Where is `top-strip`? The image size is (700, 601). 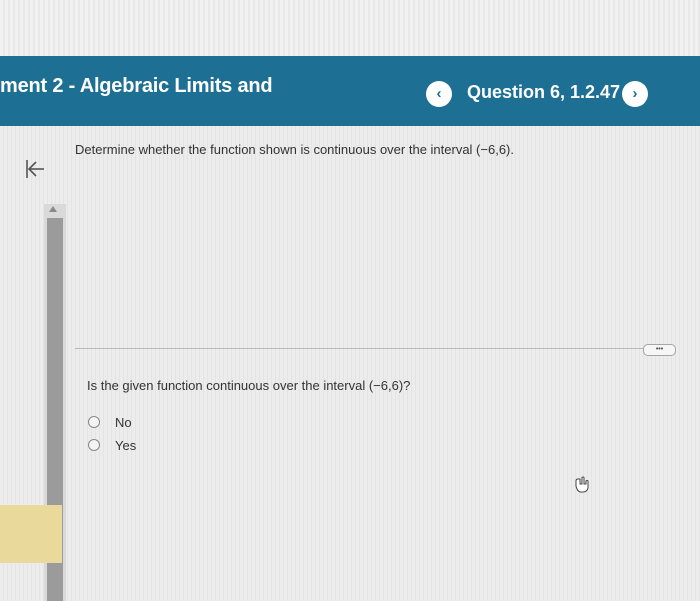
top-strip is located at coordinates (350, 28).